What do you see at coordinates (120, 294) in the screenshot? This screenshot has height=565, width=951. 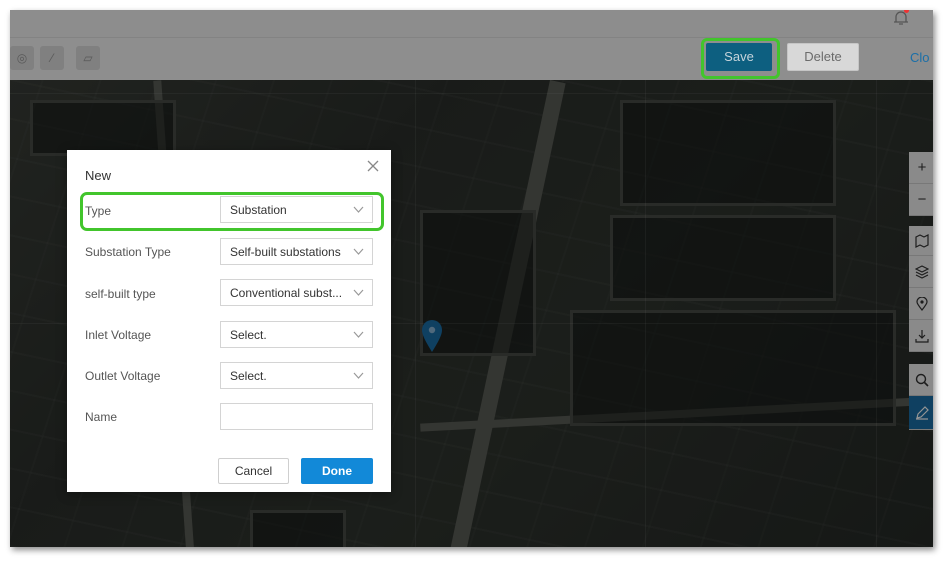 I see `self-built-type-label: self-built type` at bounding box center [120, 294].